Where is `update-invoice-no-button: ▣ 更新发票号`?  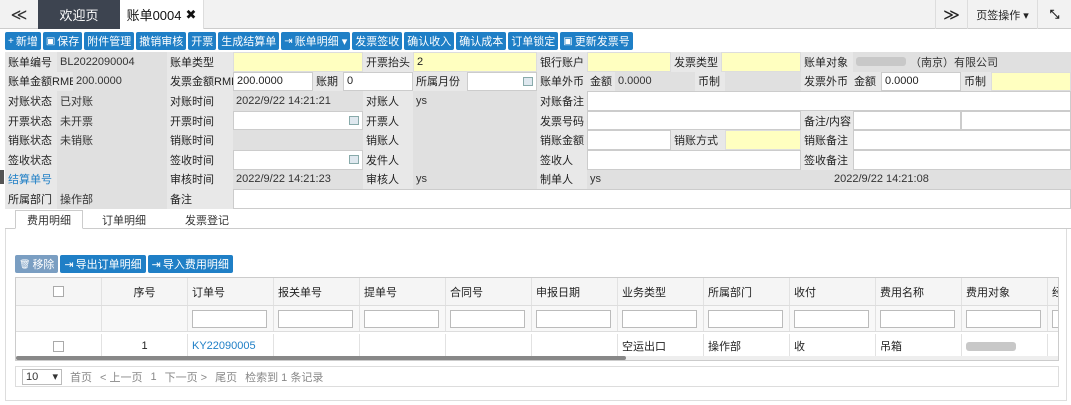
update-invoice-no-button: ▣ 更新发票号 is located at coordinates (596, 41).